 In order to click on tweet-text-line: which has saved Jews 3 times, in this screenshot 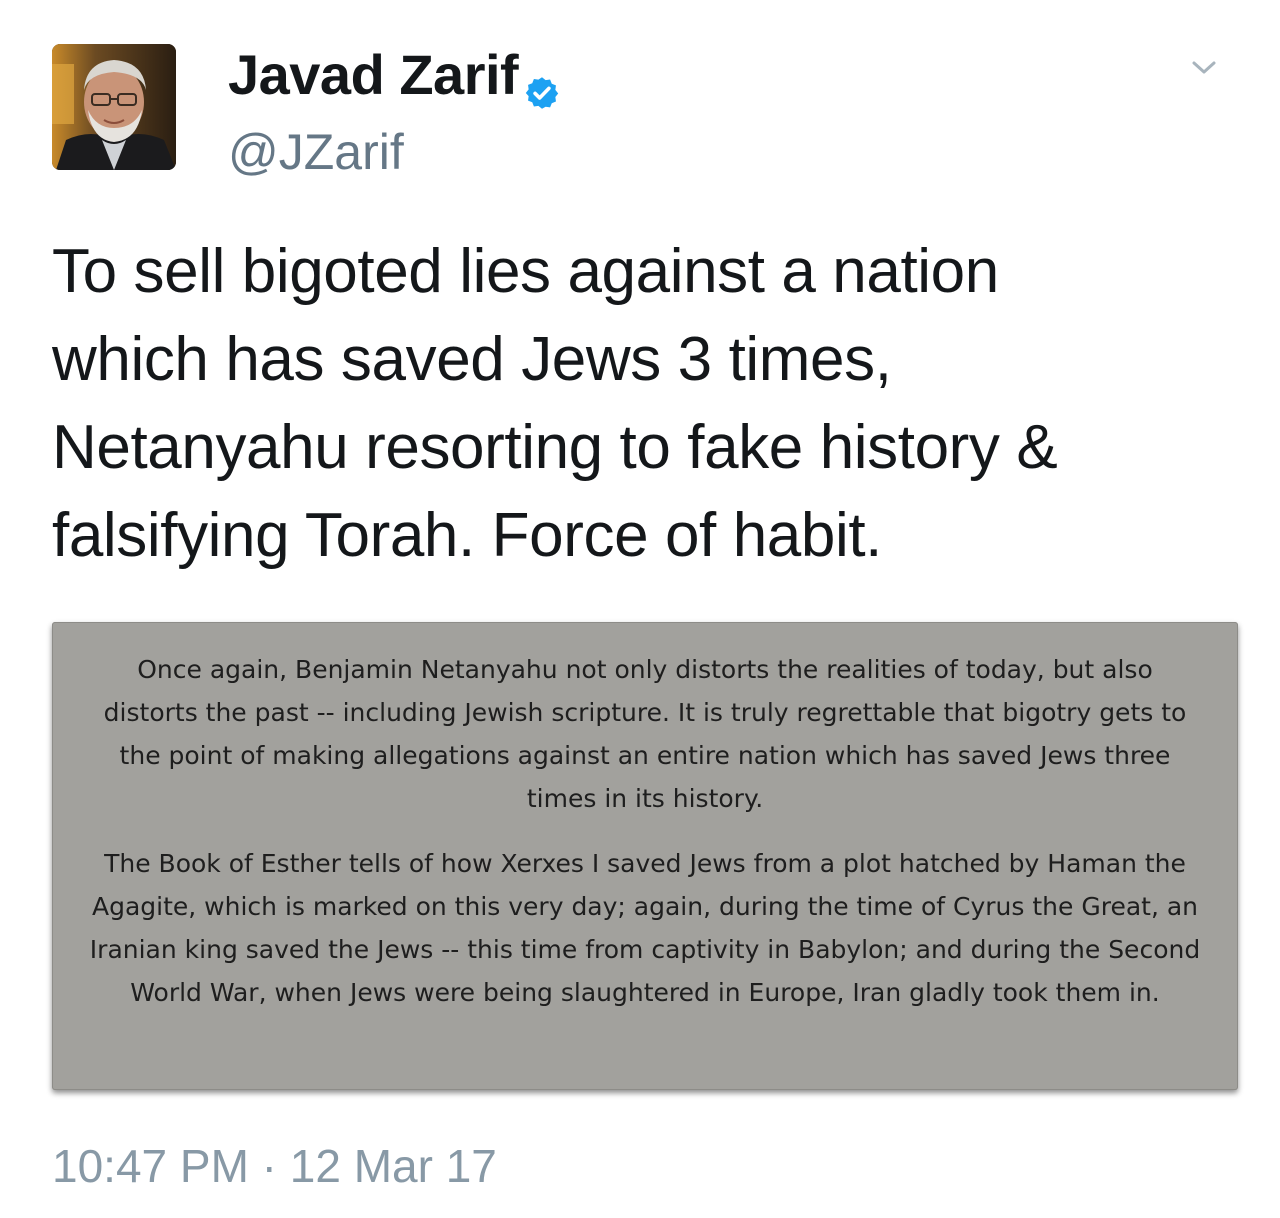, I will do `click(472, 359)`.